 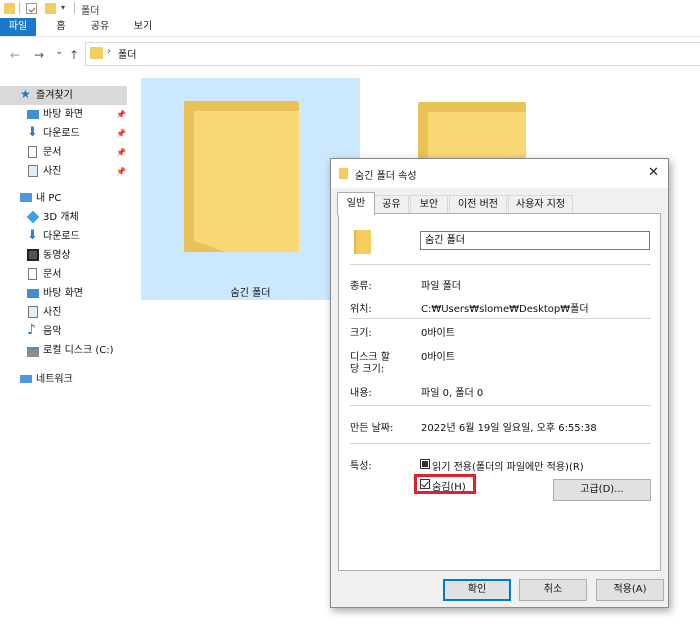 I want to click on music-icon: ♪, so click(x=31, y=330).